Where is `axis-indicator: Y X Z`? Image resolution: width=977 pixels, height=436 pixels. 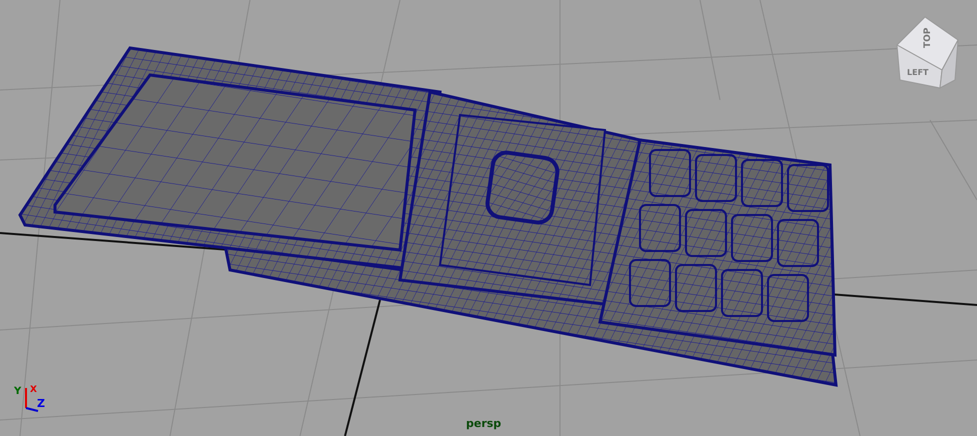 axis-indicator: Y X Z is located at coordinates (29, 398).